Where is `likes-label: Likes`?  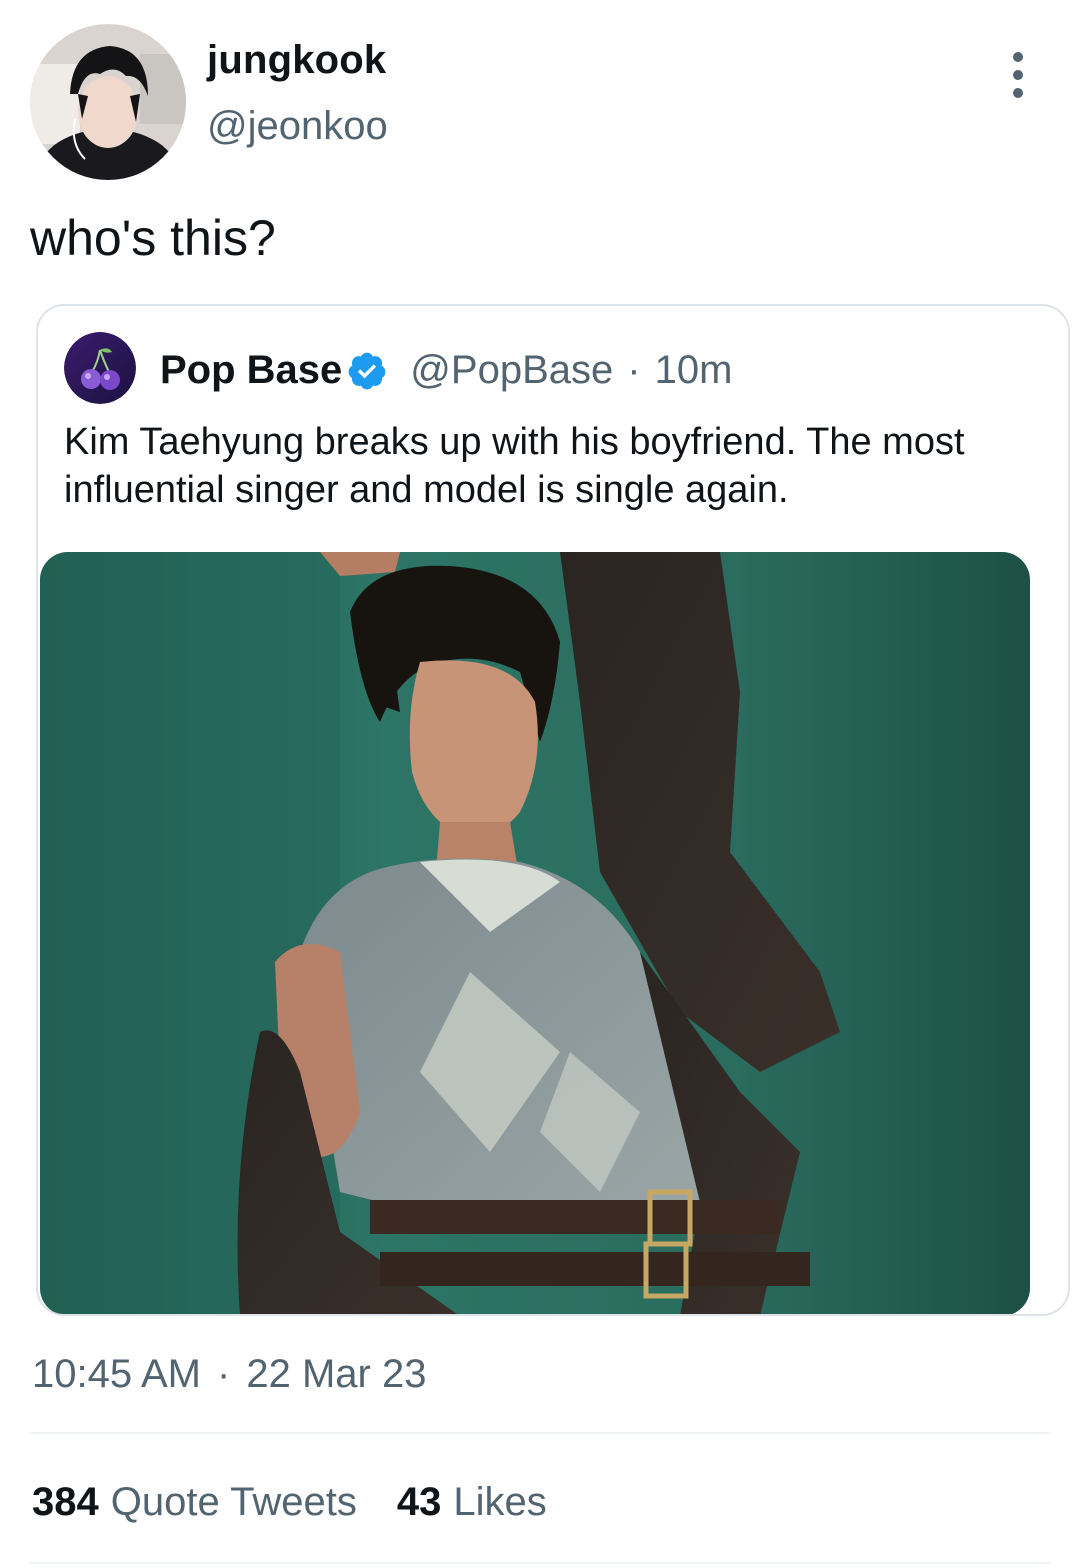
likes-label: Likes is located at coordinates (500, 1502).